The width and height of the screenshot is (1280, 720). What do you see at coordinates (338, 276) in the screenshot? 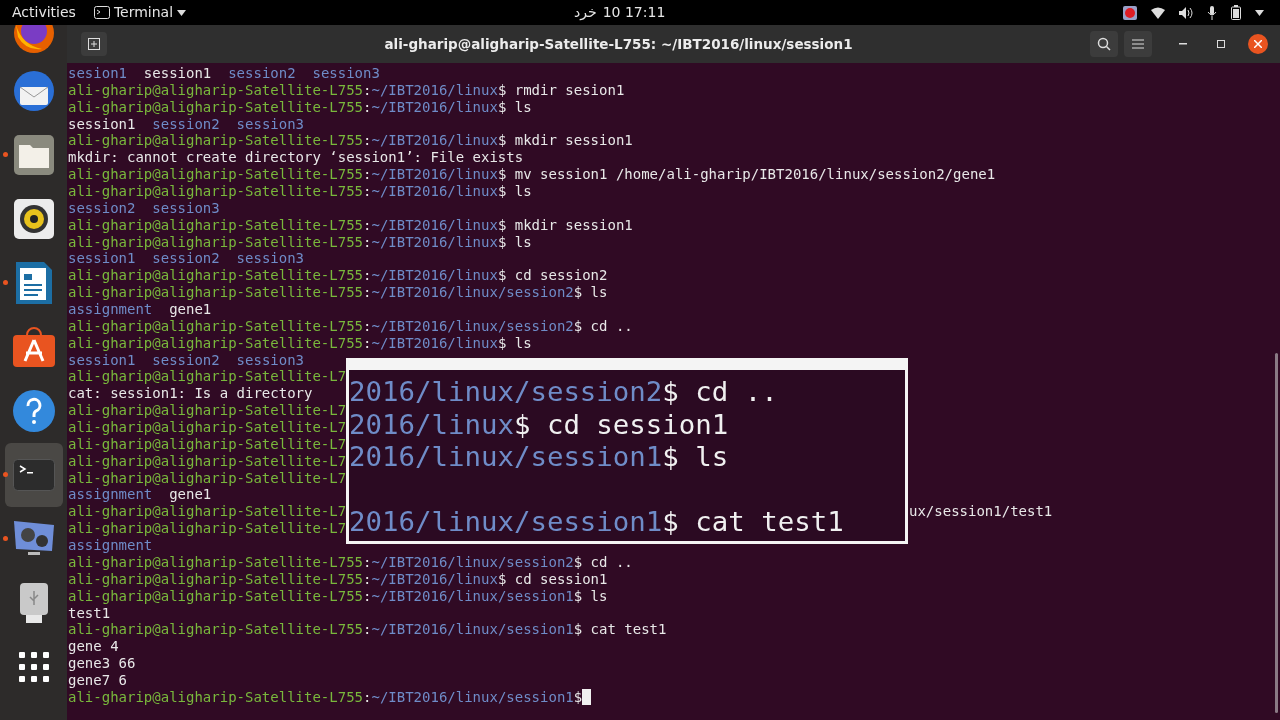
I see `terminal-line: ali-gharip@aligharip-Satellite-L755:~/IBT2016/linux$ cd session2` at bounding box center [338, 276].